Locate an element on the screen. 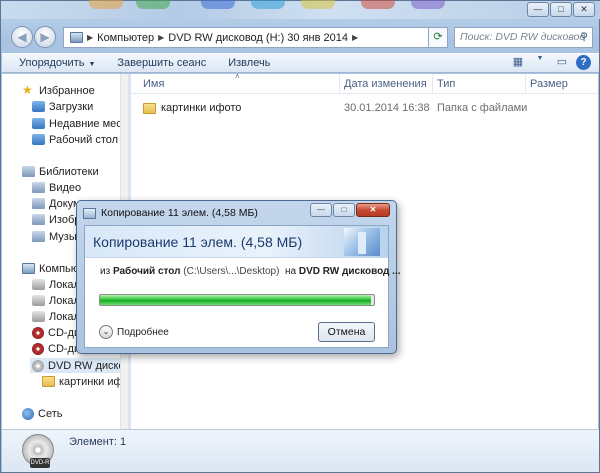 The height and width of the screenshot is (473, 600). sidebar-item-computer: Компьют is located at coordinates (53, 268).